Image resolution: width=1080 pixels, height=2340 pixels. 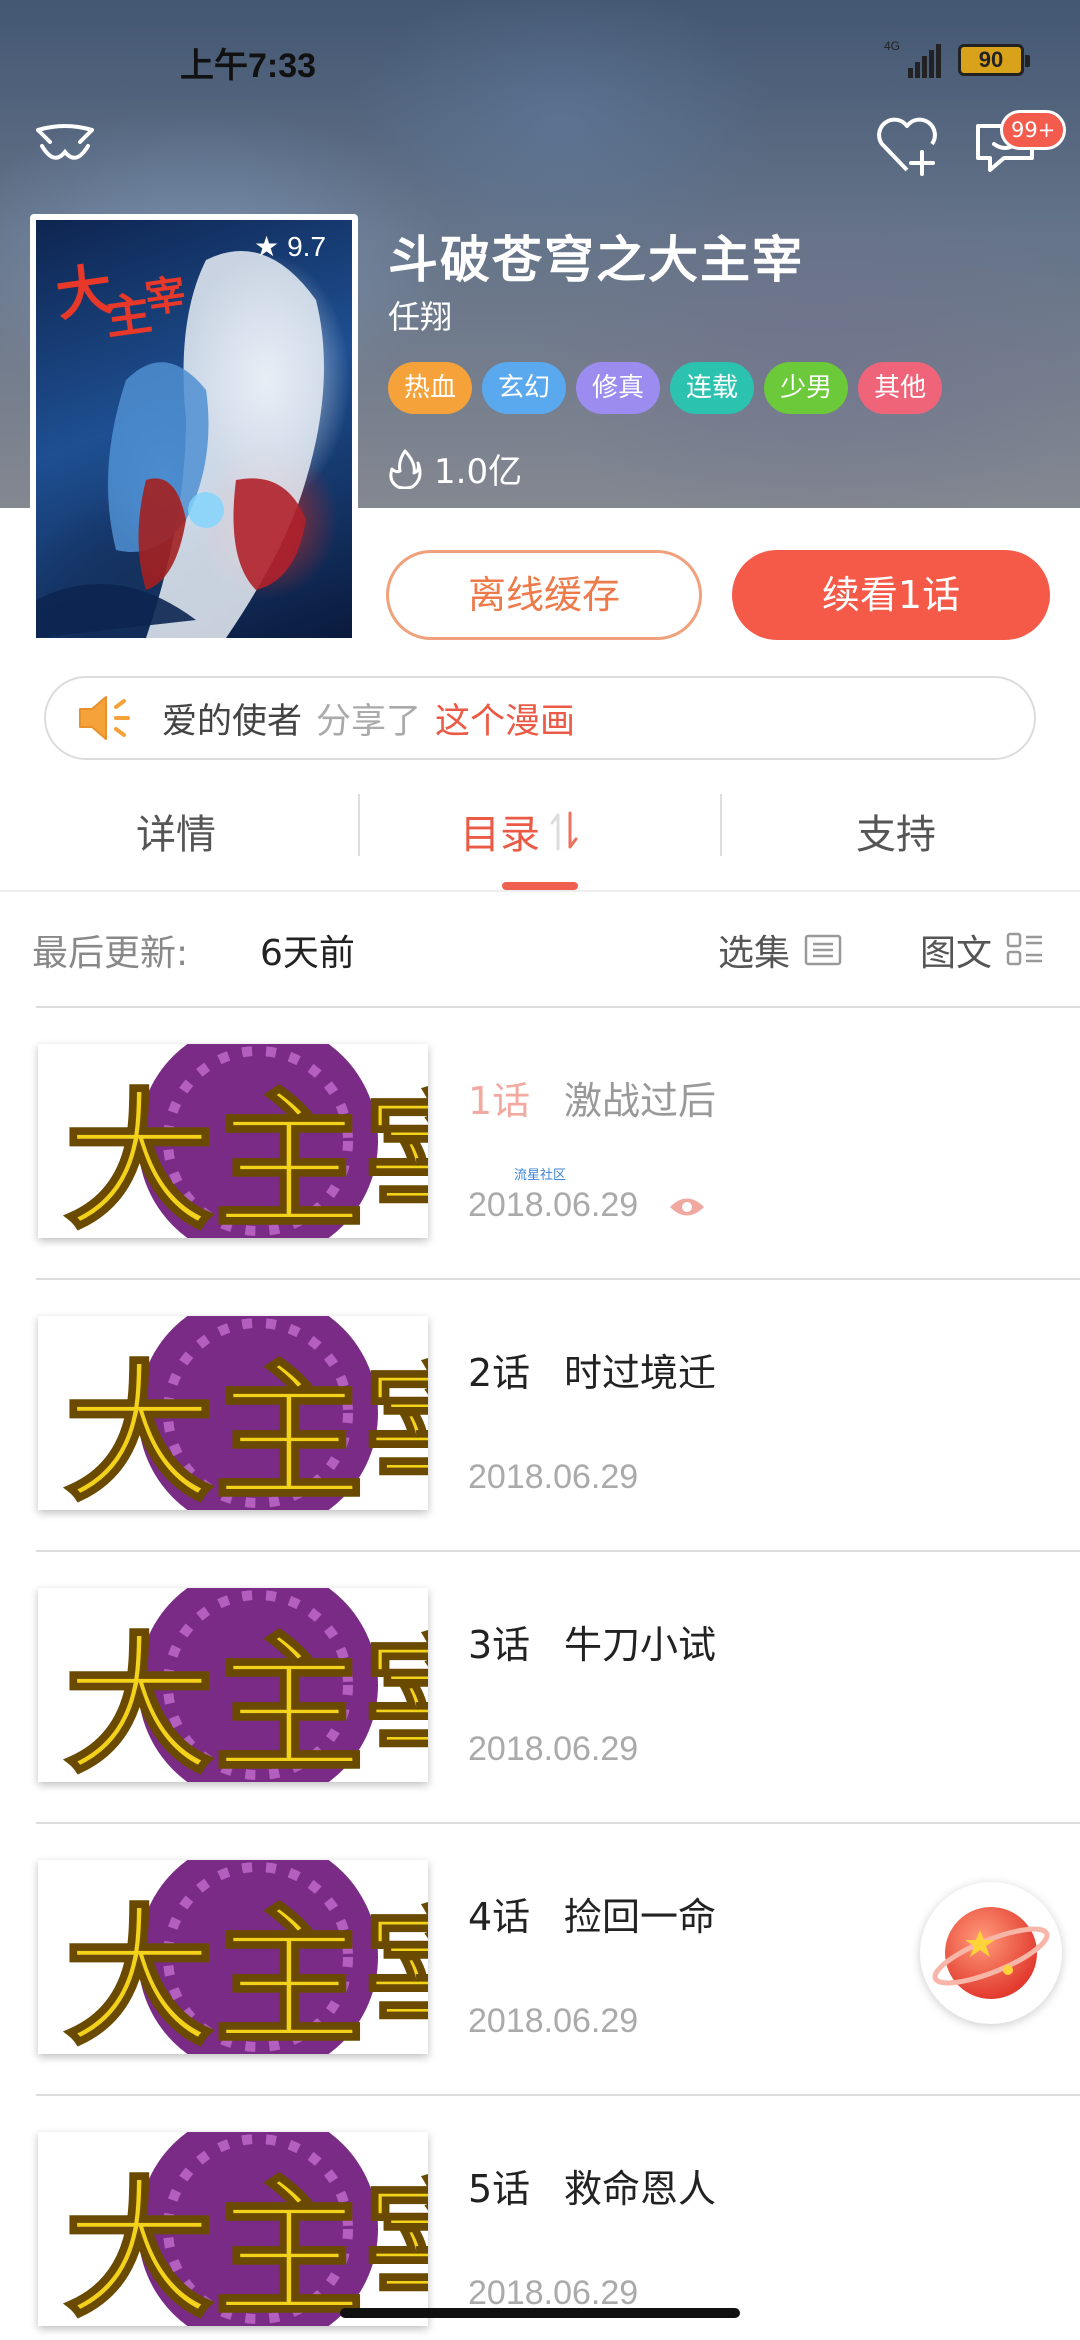 What do you see at coordinates (499, 2189) in the screenshot?
I see `episode-number: 5话` at bounding box center [499, 2189].